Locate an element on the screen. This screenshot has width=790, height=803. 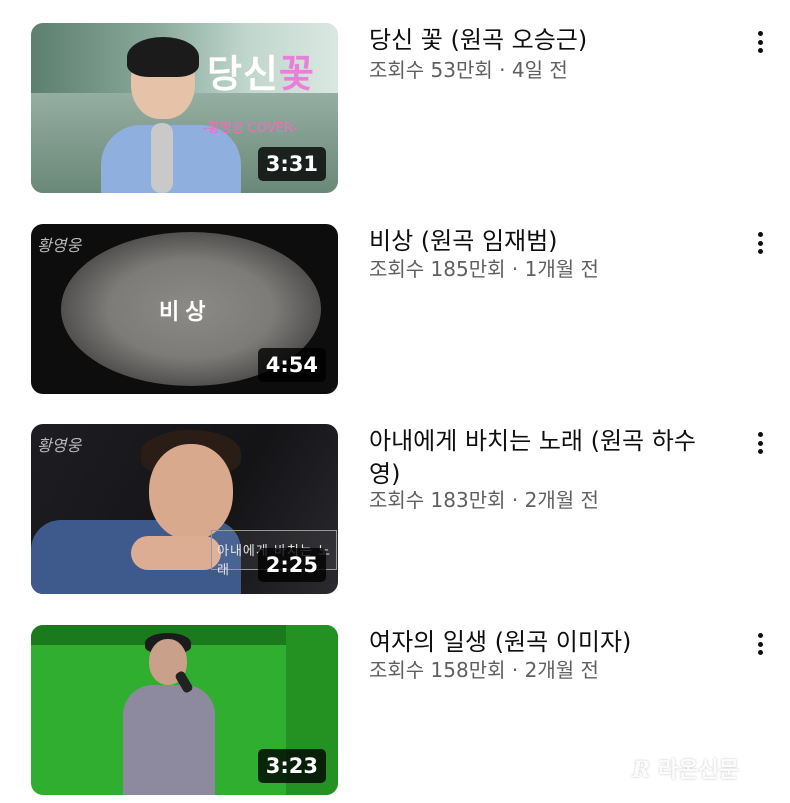
duration-badge: 4:54 is located at coordinates (291, 365).